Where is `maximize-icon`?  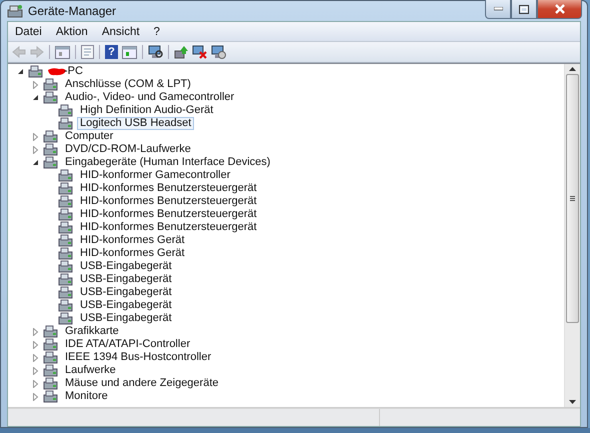
maximize-icon is located at coordinates (524, 9).